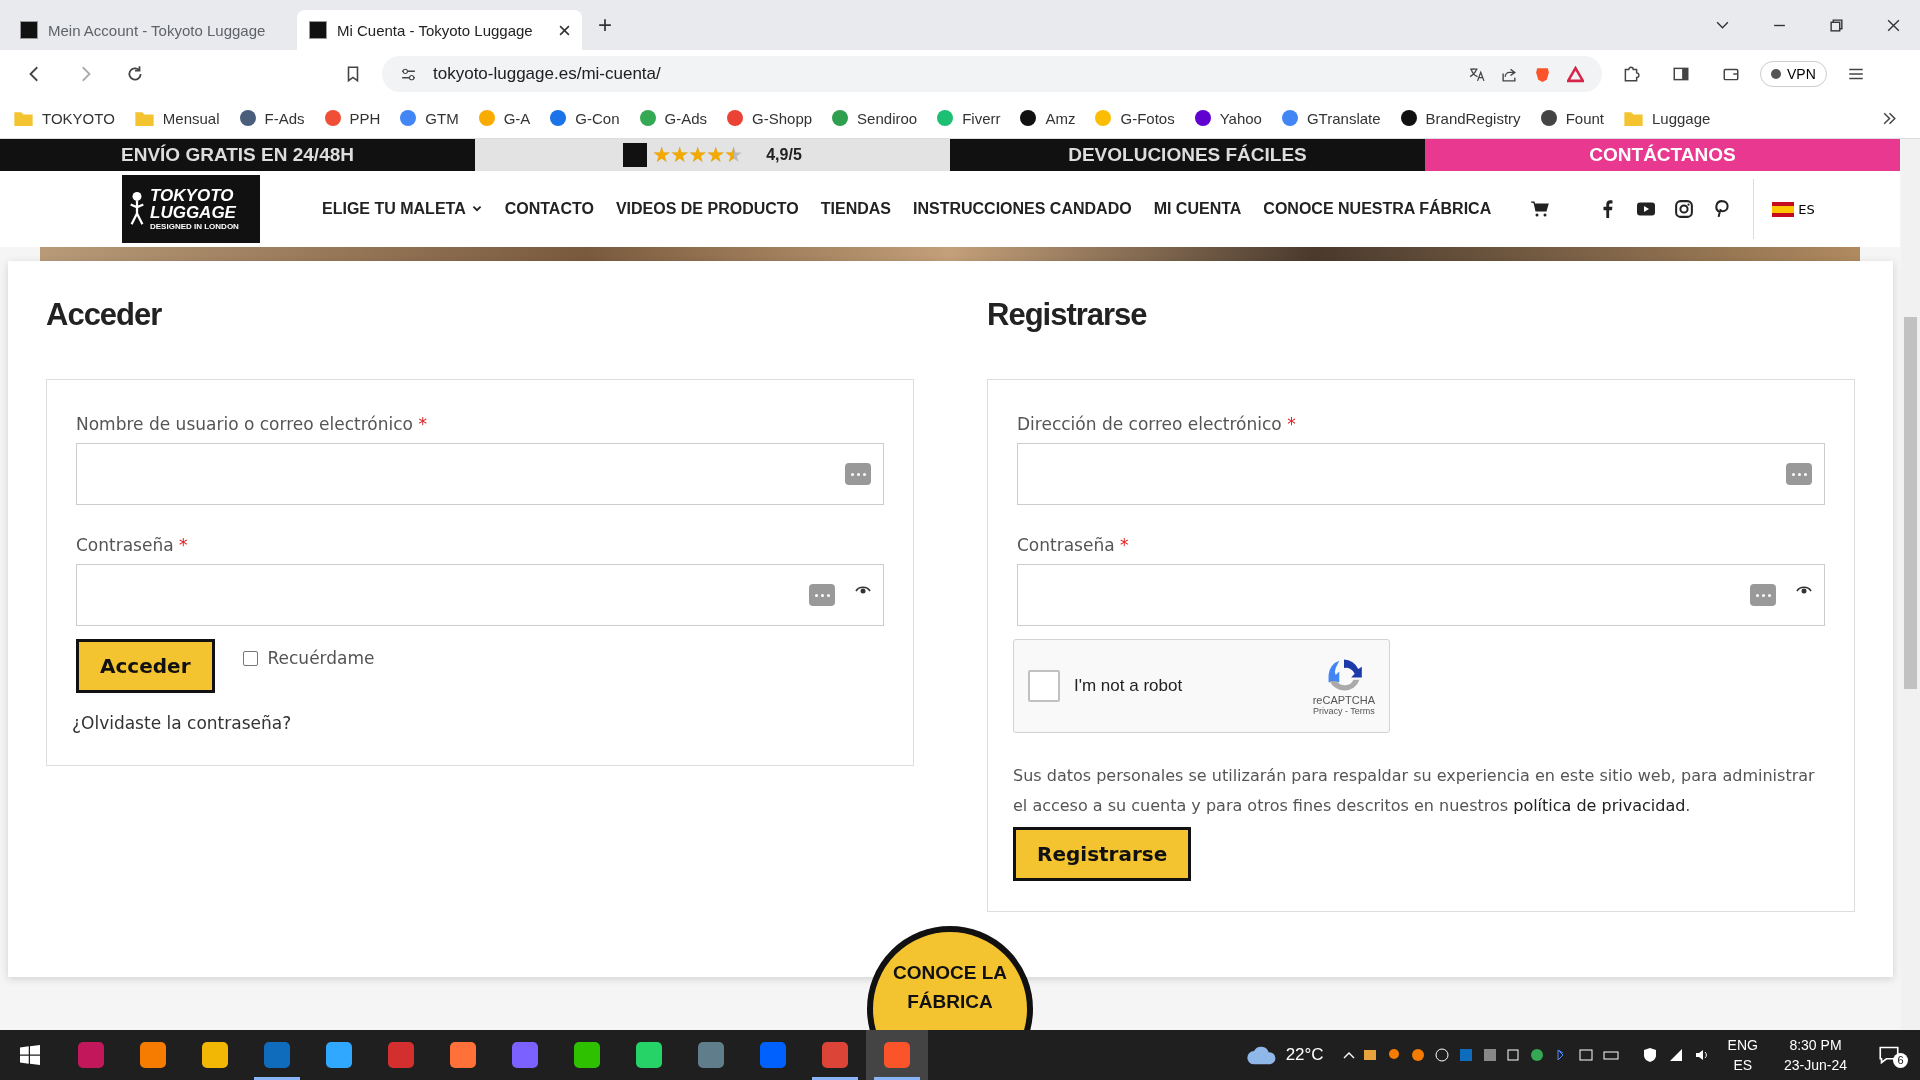  I want to click on triangle-icon, so click(1575, 74).